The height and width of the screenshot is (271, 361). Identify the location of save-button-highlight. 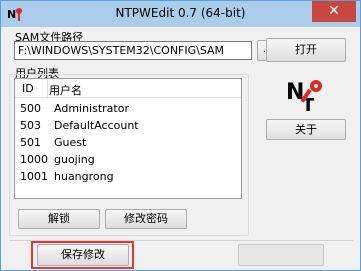
(82, 255).